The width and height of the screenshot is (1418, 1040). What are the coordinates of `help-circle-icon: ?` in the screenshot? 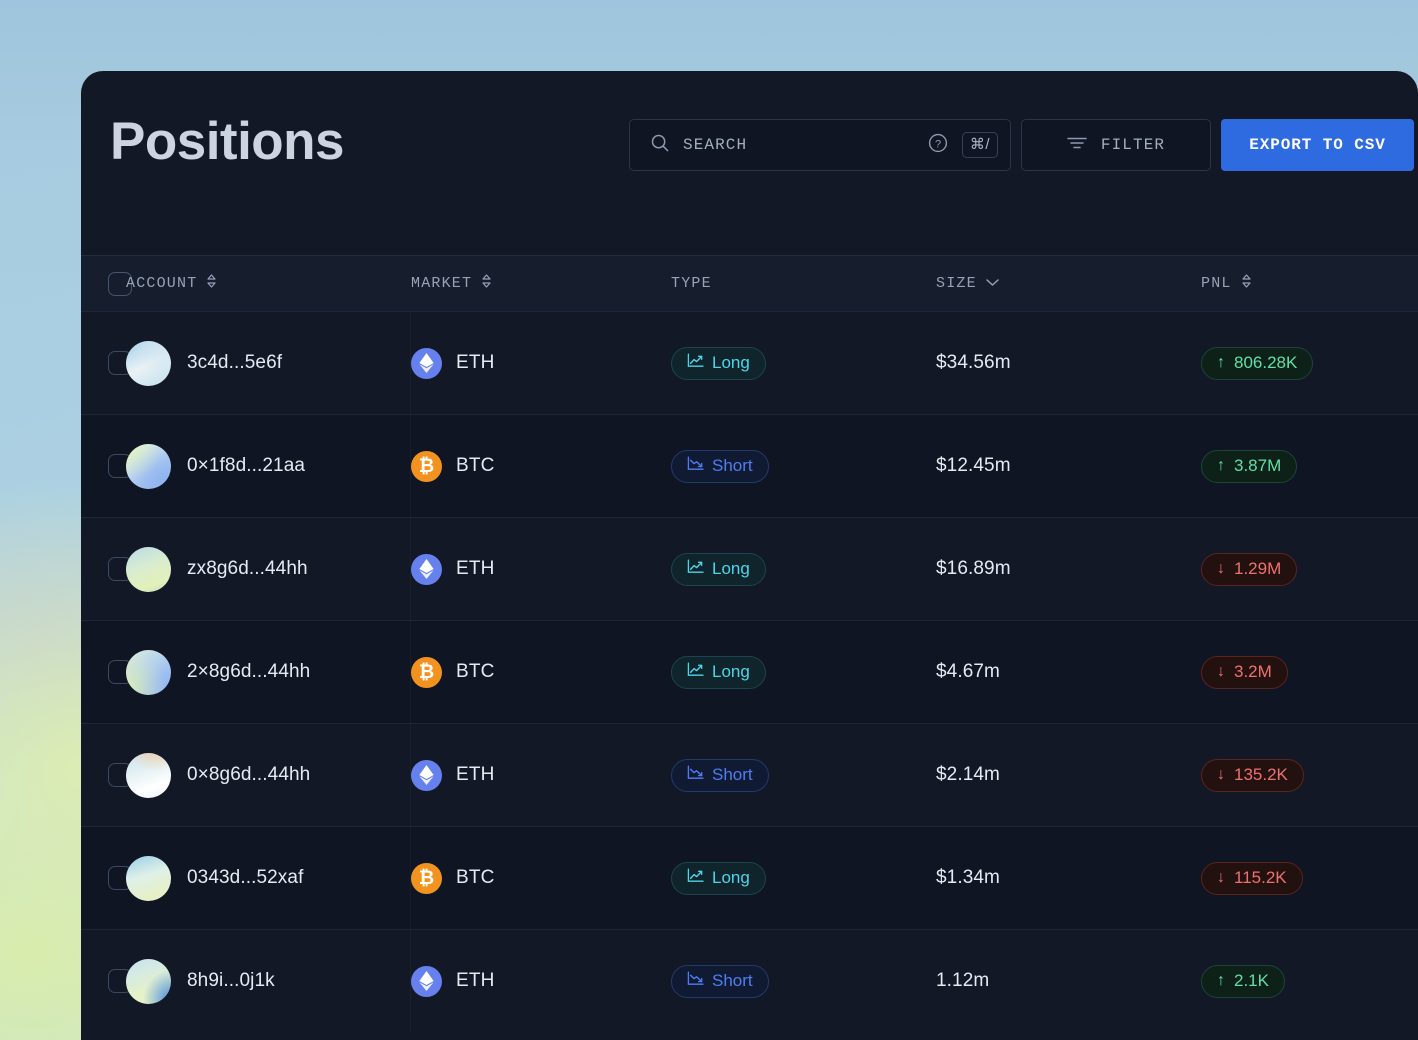 It's located at (938, 145).